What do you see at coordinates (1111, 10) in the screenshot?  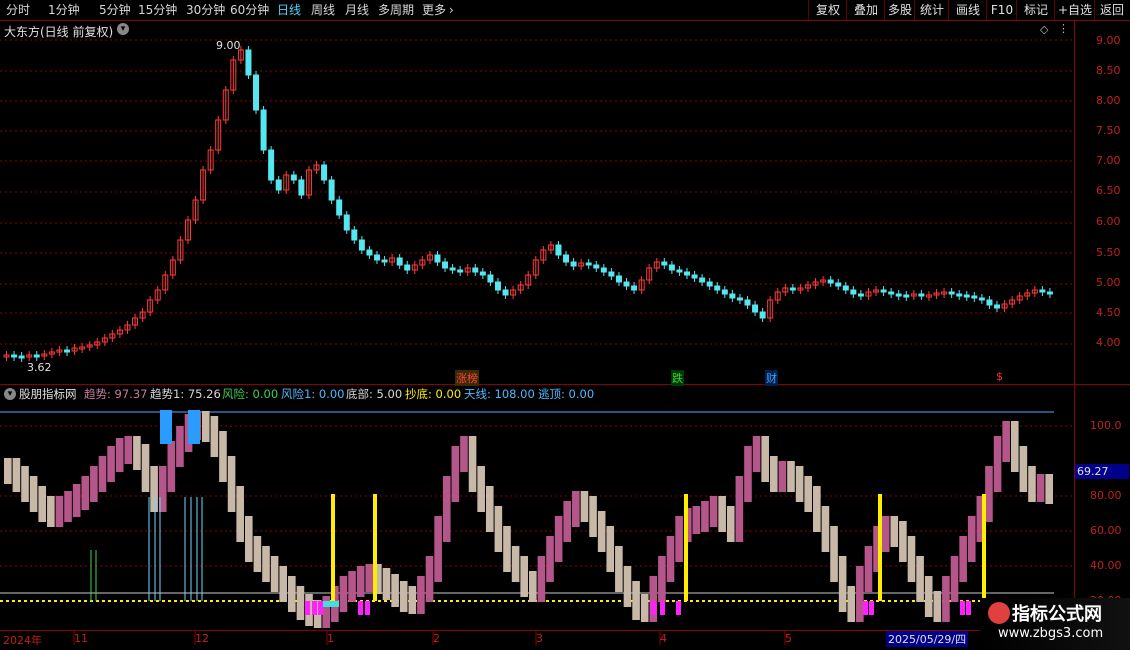 I see `back-button: 返回` at bounding box center [1111, 10].